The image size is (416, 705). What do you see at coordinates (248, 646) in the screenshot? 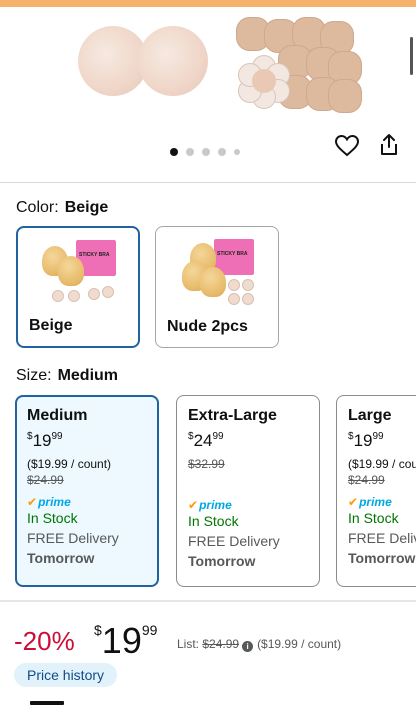
I see `info-icon: i` at bounding box center [248, 646].